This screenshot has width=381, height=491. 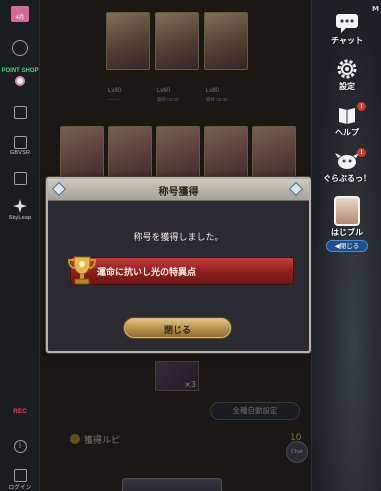 I want to click on sidebar-video: GBVSR, so click(x=20, y=146).